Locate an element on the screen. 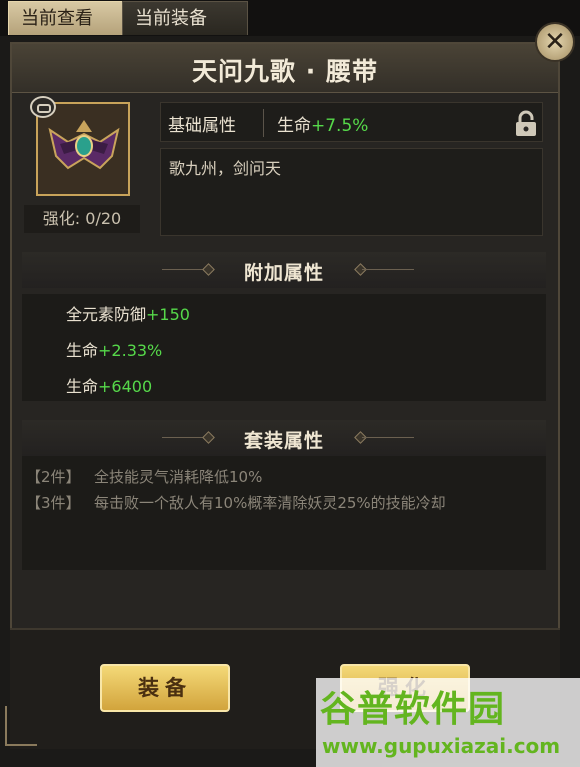  extra-attribute-item: 生命+2.33% is located at coordinates (114, 349).